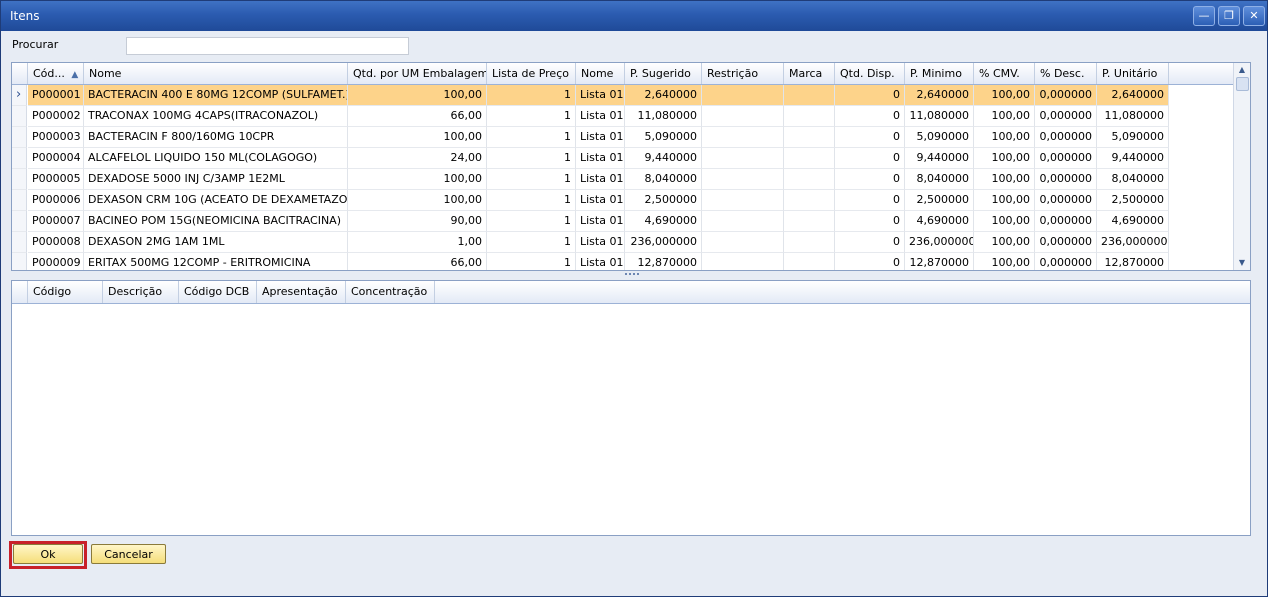 The image size is (1268, 597). Describe the element at coordinates (56, 221) in the screenshot. I see `cell-code: P000007` at that location.